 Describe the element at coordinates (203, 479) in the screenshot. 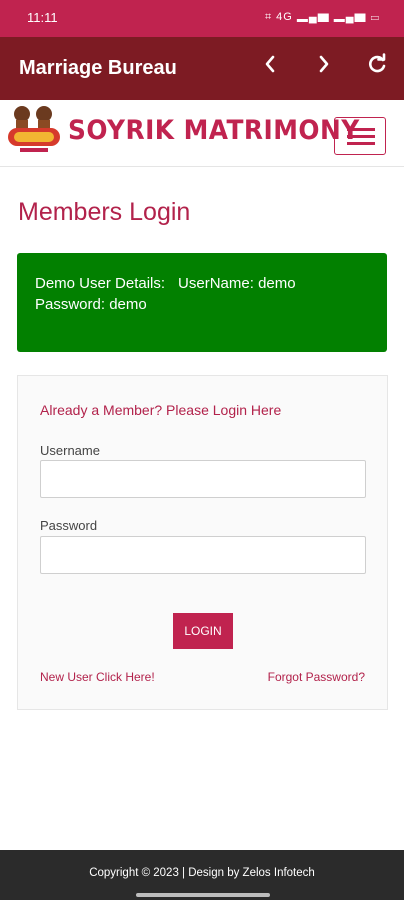

I see `username-input` at that location.